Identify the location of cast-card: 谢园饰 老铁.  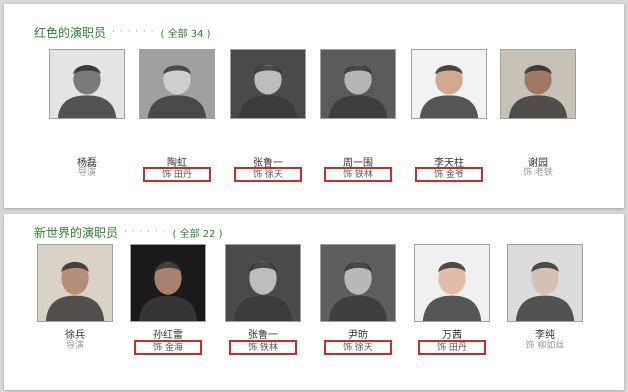
(545, 129).